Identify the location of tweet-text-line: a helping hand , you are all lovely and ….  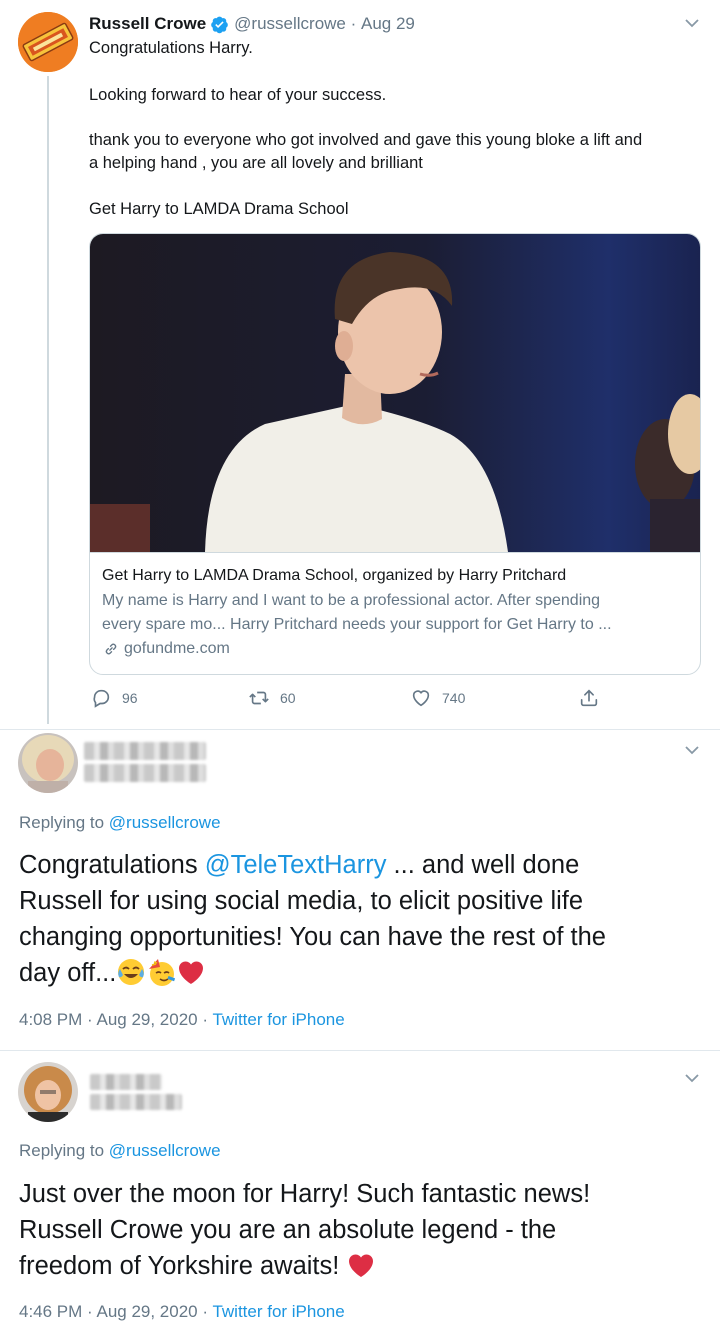
(256, 163).